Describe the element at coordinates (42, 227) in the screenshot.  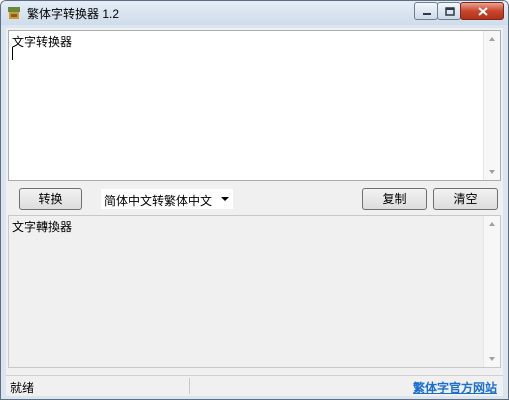
I see `result-text: 文字轉換器` at that location.